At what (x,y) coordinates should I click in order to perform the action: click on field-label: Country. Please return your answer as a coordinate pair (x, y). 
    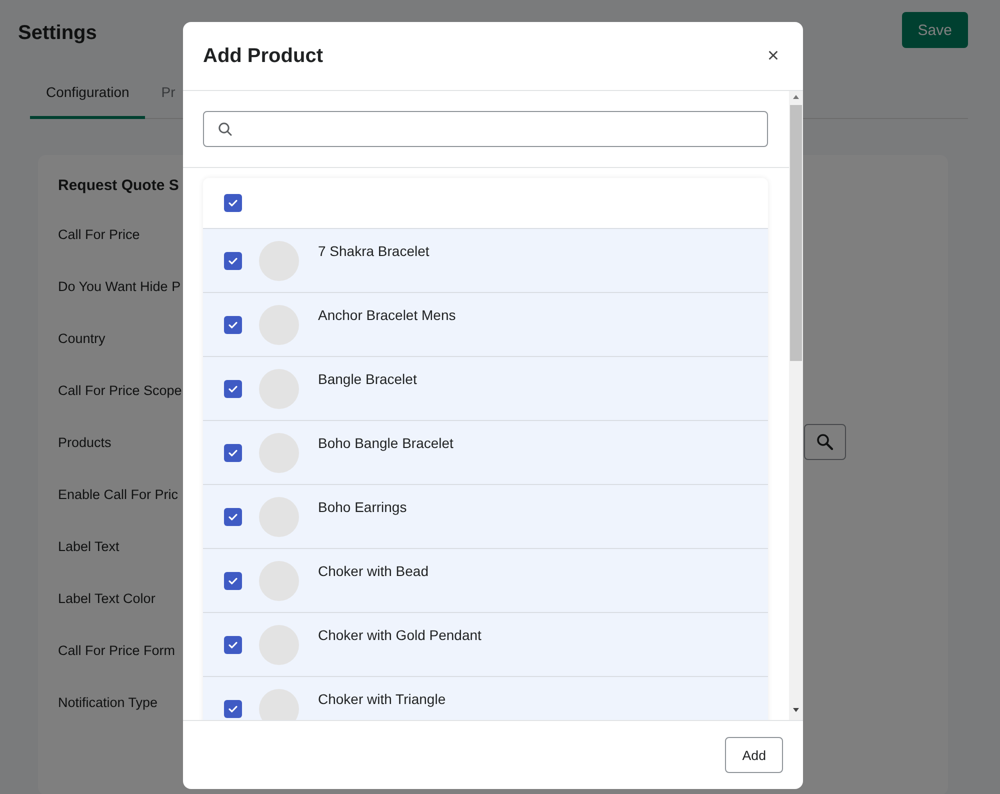
    Looking at the image, I should click on (82, 338).